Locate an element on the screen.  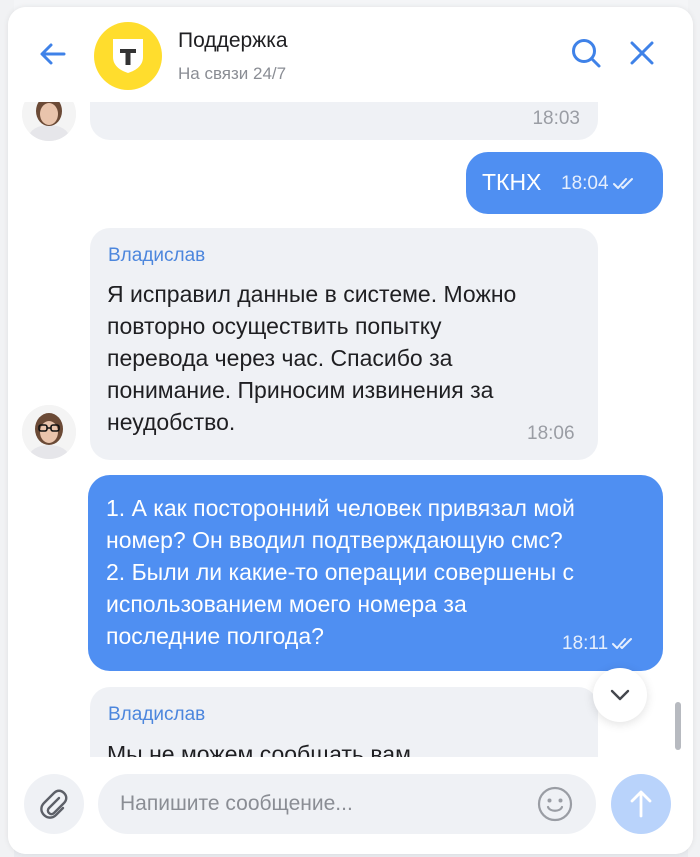
message-line: последние полгода? is located at coordinates (215, 636).